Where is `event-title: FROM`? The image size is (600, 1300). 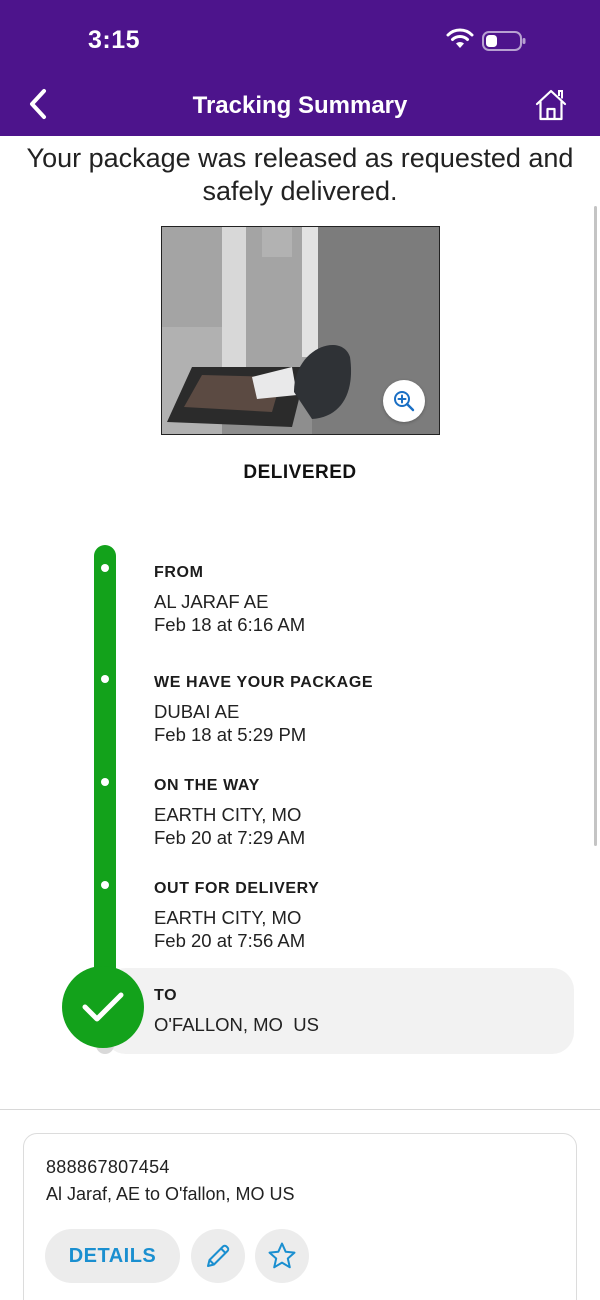
event-title: FROM is located at coordinates (179, 572).